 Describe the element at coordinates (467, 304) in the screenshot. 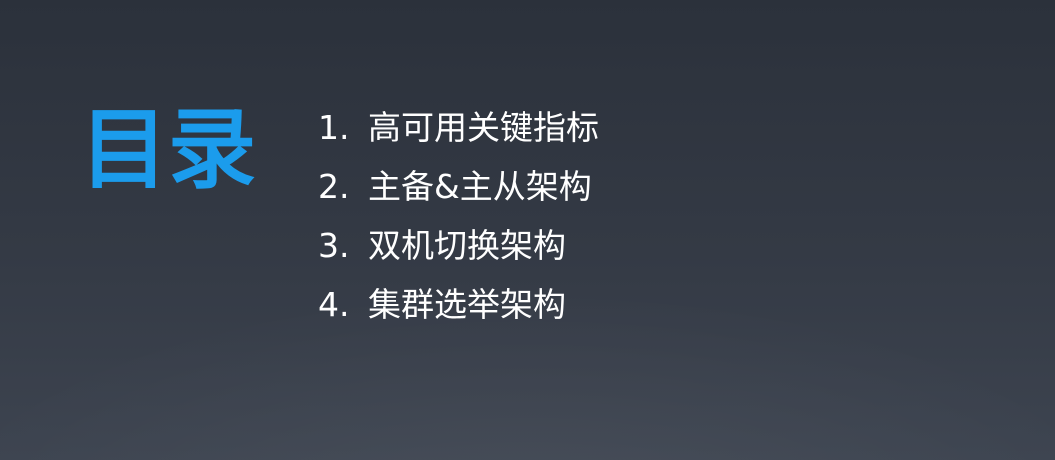

I see `toc-item-text: 集群选举架构` at that location.